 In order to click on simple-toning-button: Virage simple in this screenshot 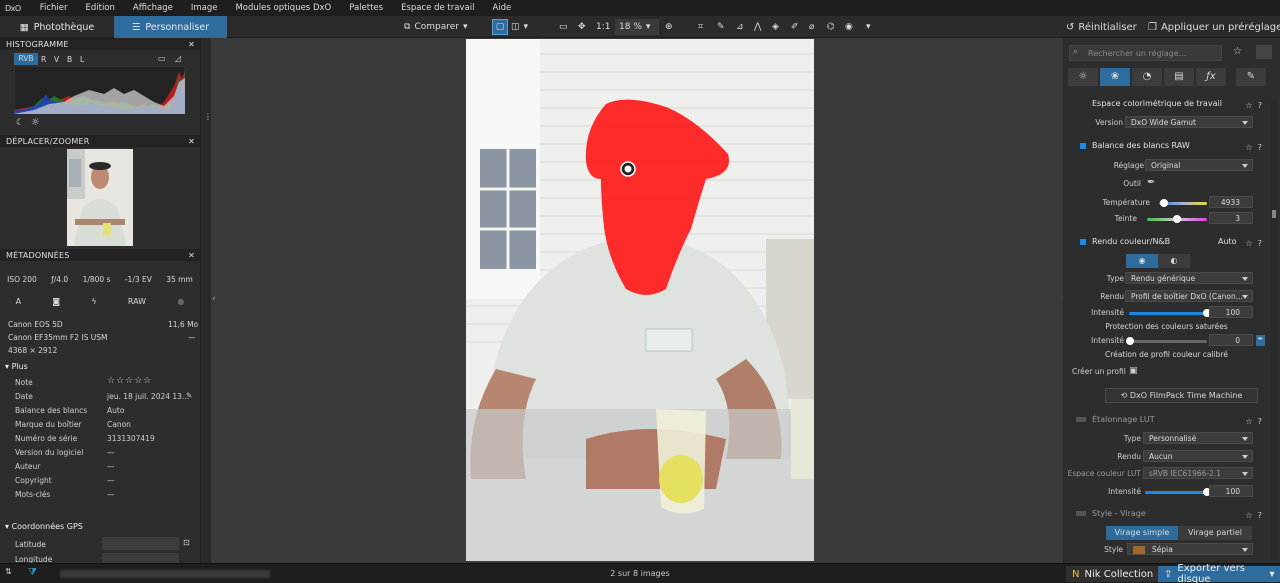, I will do `click(1142, 533)`.